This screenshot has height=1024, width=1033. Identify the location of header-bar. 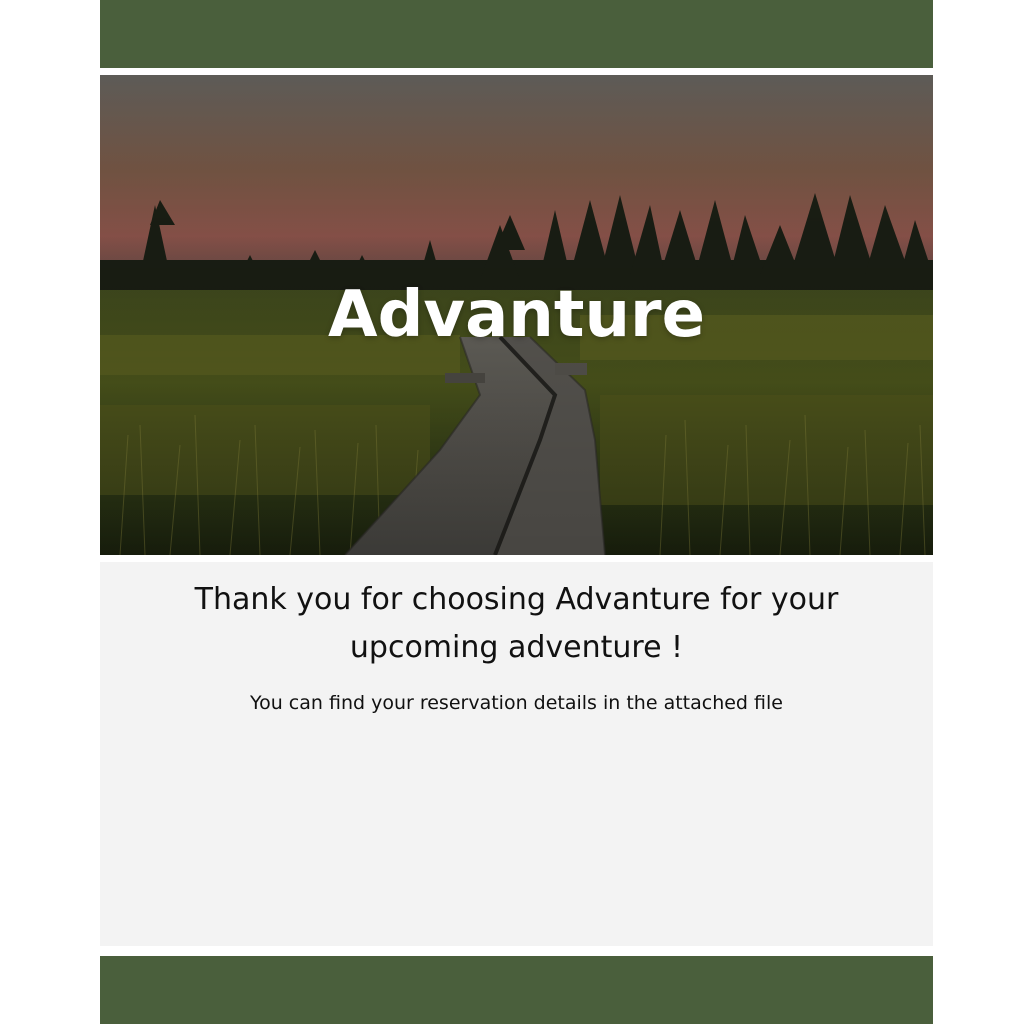
(516, 34).